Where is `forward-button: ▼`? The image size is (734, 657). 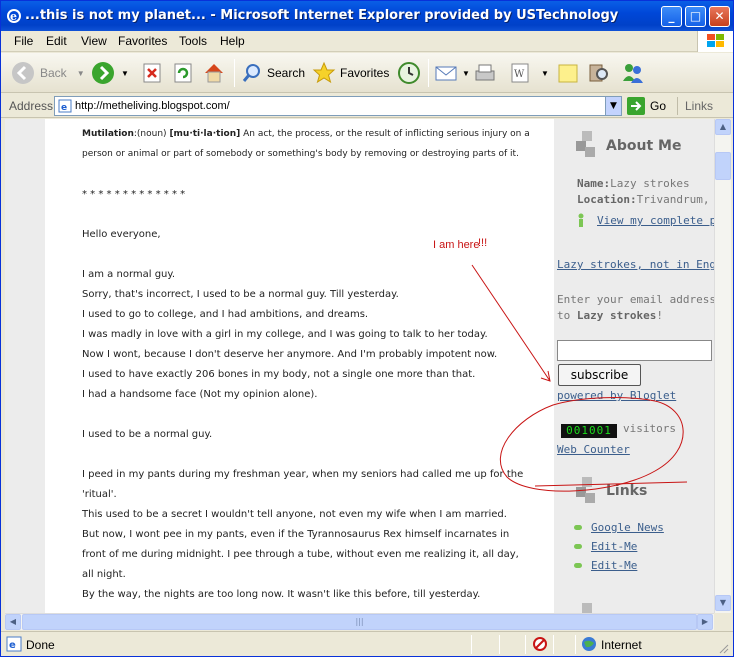 forward-button: ▼ is located at coordinates (110, 73).